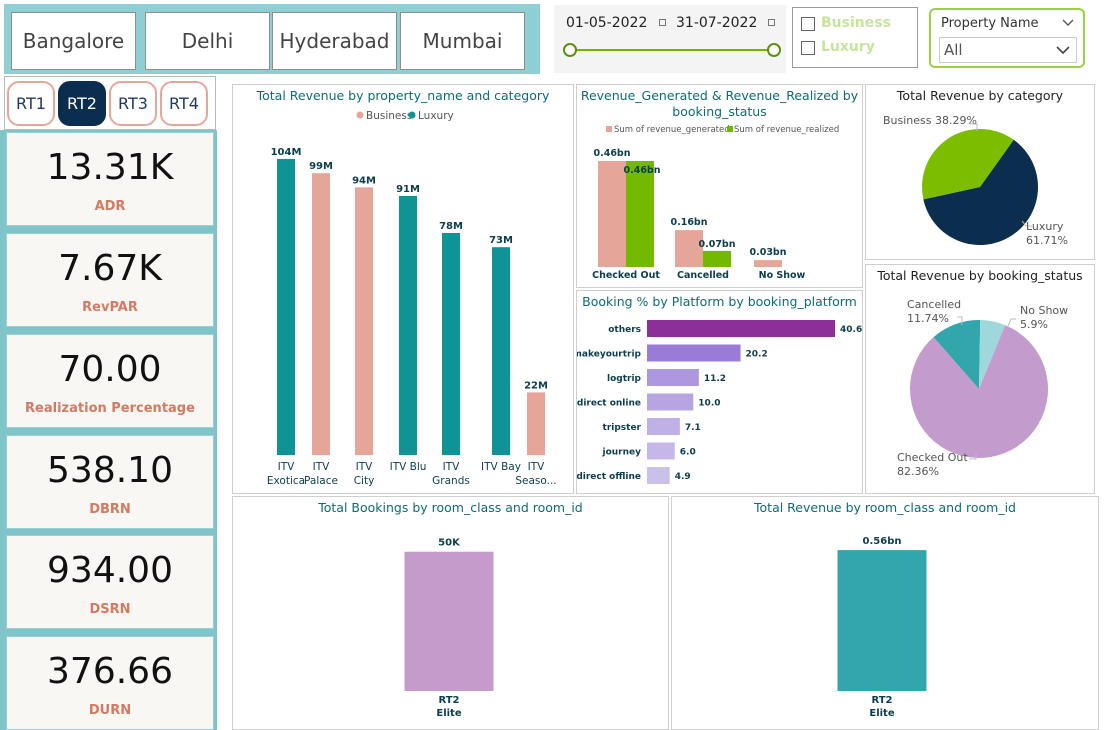 This screenshot has height=730, width=1107. I want to click on property-name-filter: Property Name All, so click(1007, 38).